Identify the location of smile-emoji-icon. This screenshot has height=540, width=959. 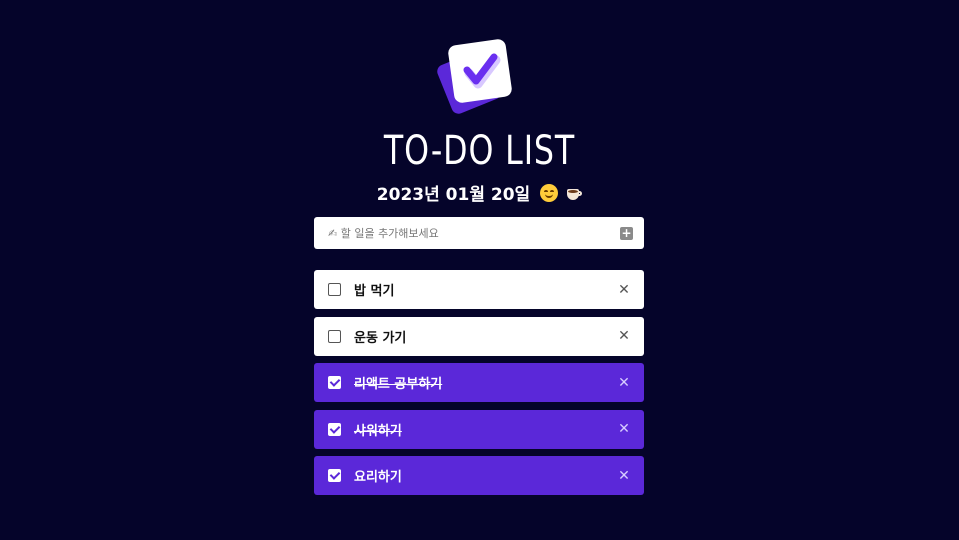
(549, 192).